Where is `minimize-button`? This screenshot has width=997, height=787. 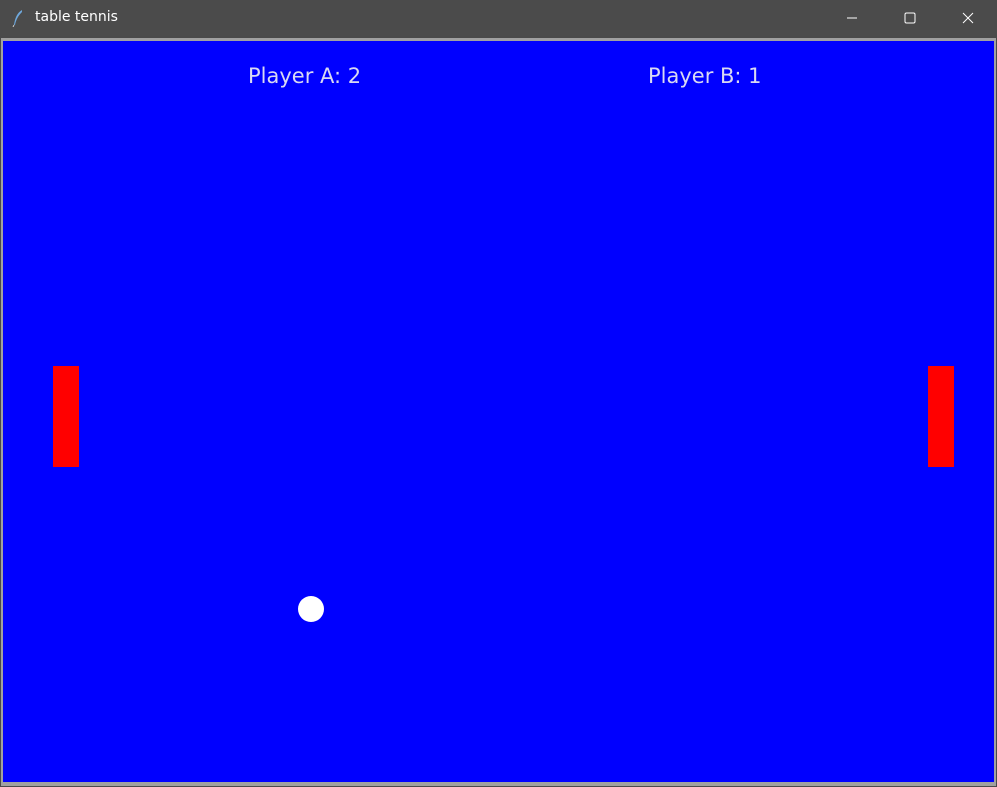
minimize-button is located at coordinates (852, 18).